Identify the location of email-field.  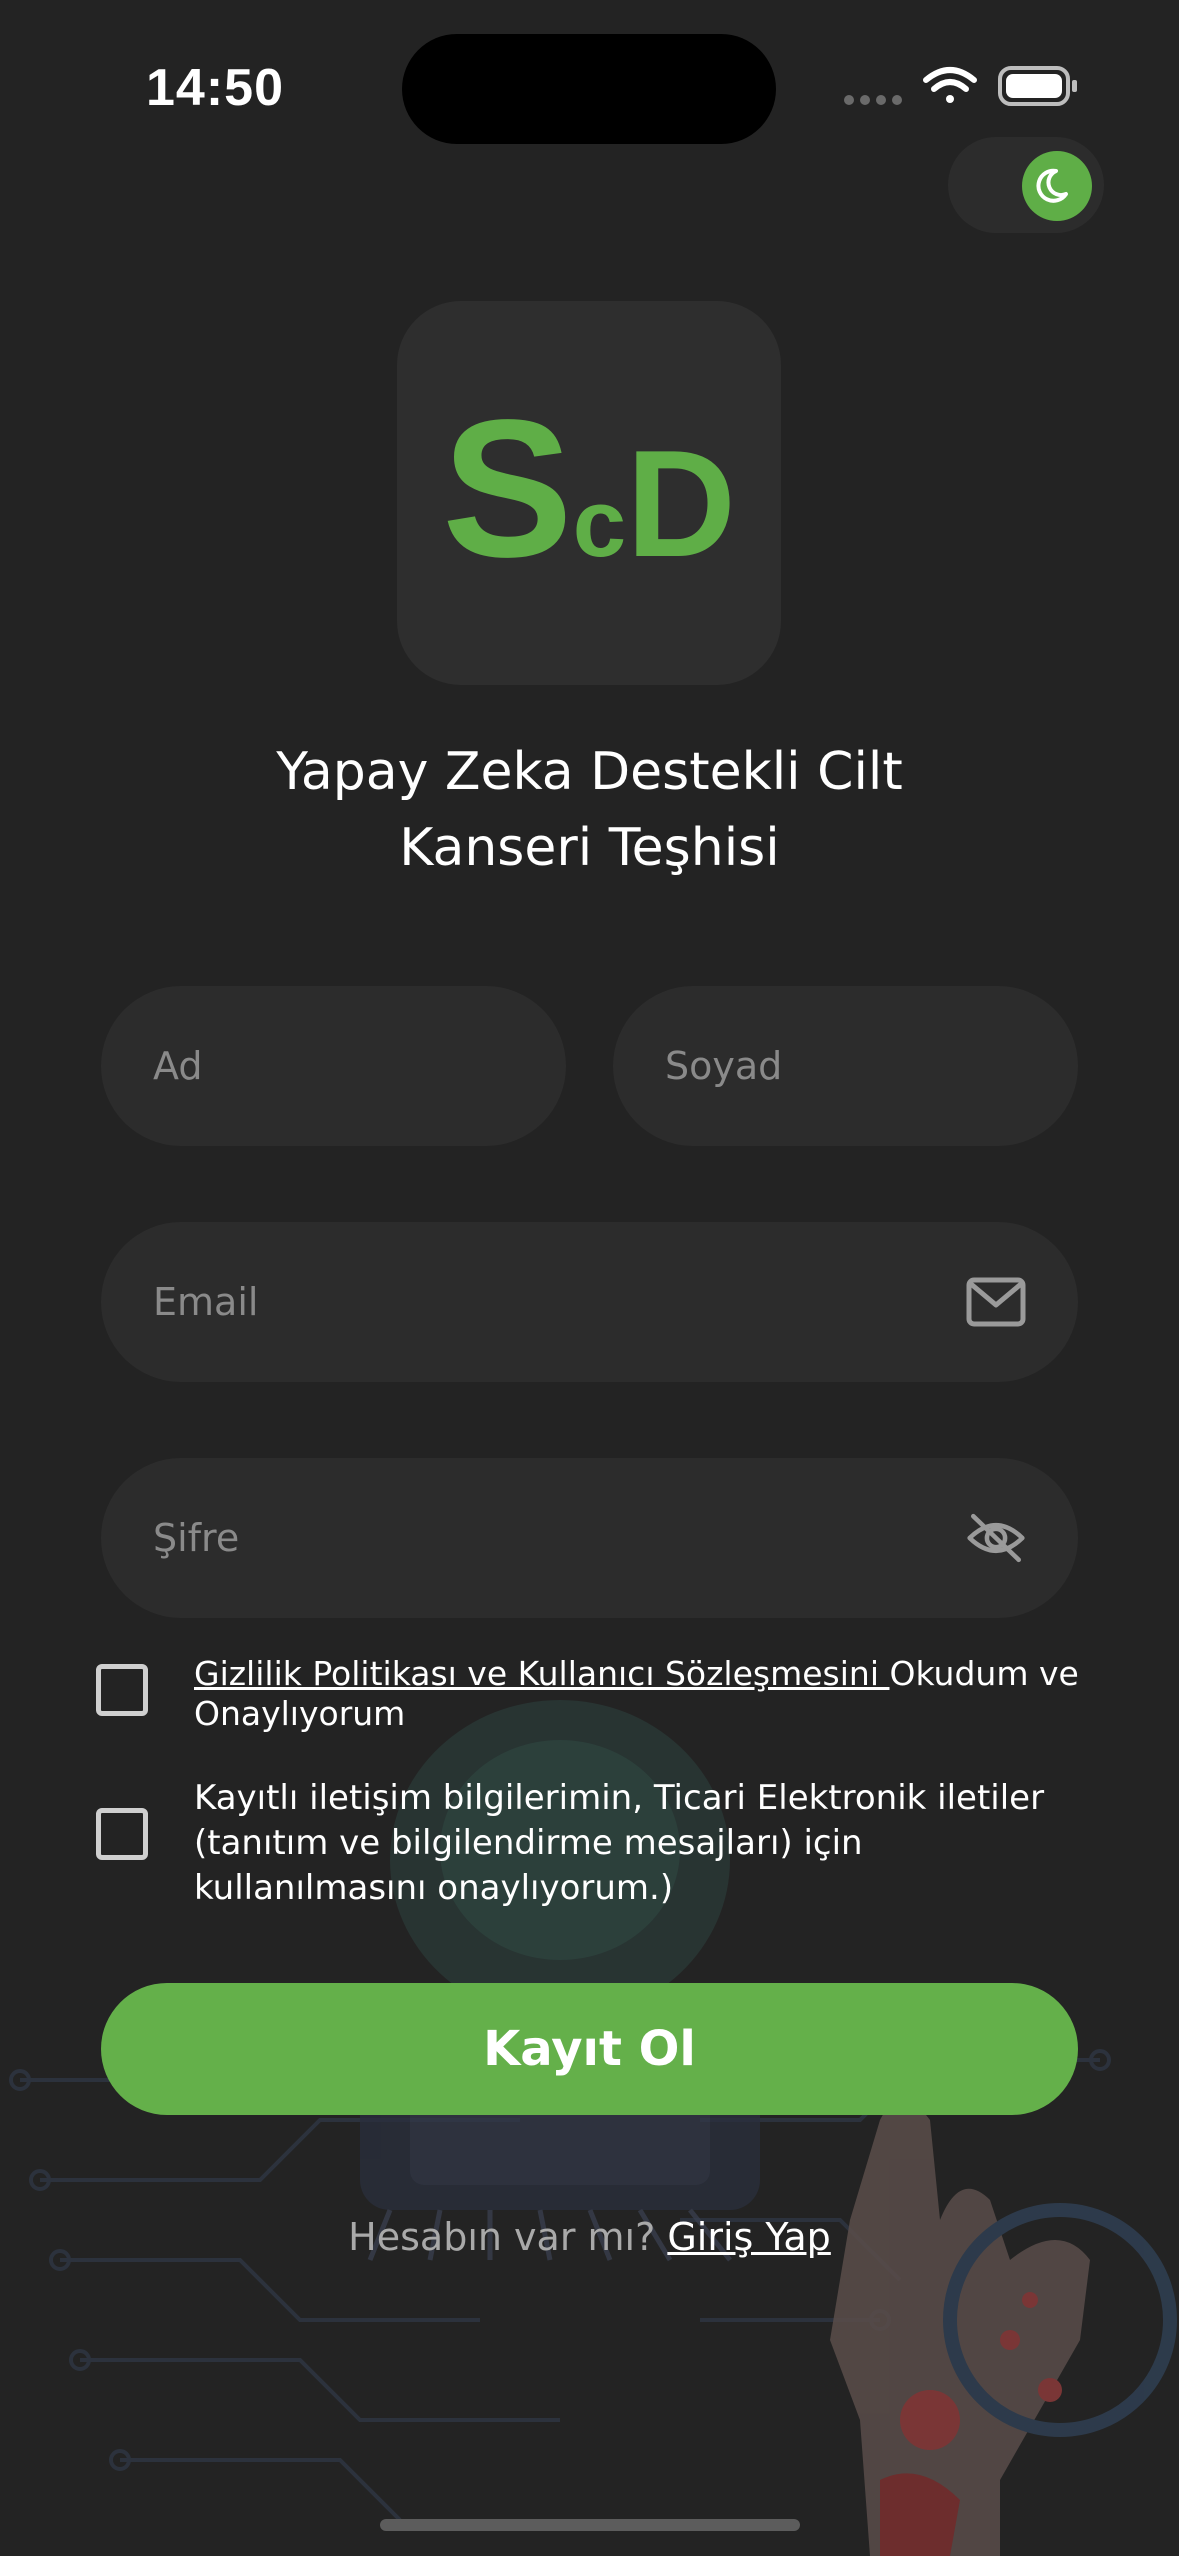
(589, 1302).